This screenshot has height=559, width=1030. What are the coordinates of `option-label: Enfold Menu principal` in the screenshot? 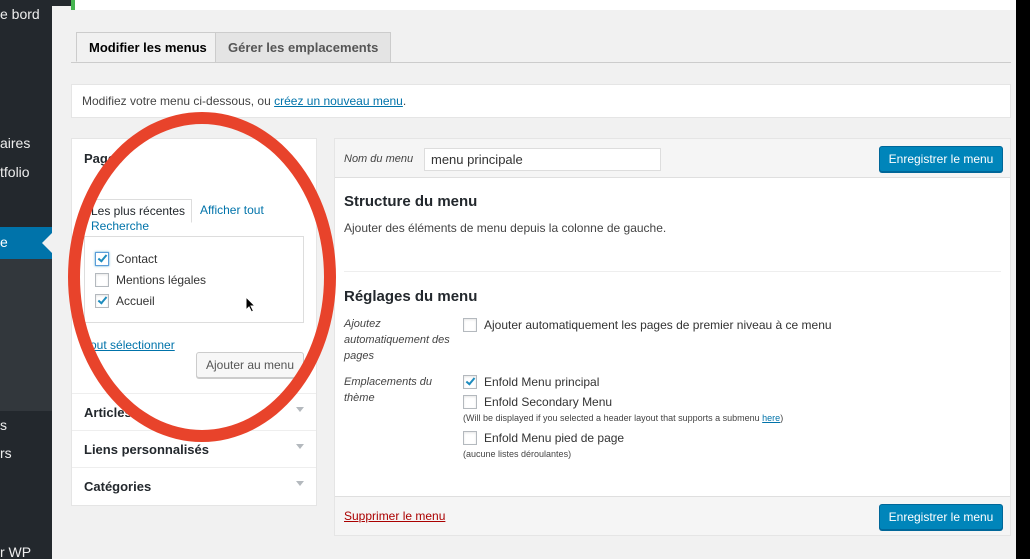 It's located at (542, 382).